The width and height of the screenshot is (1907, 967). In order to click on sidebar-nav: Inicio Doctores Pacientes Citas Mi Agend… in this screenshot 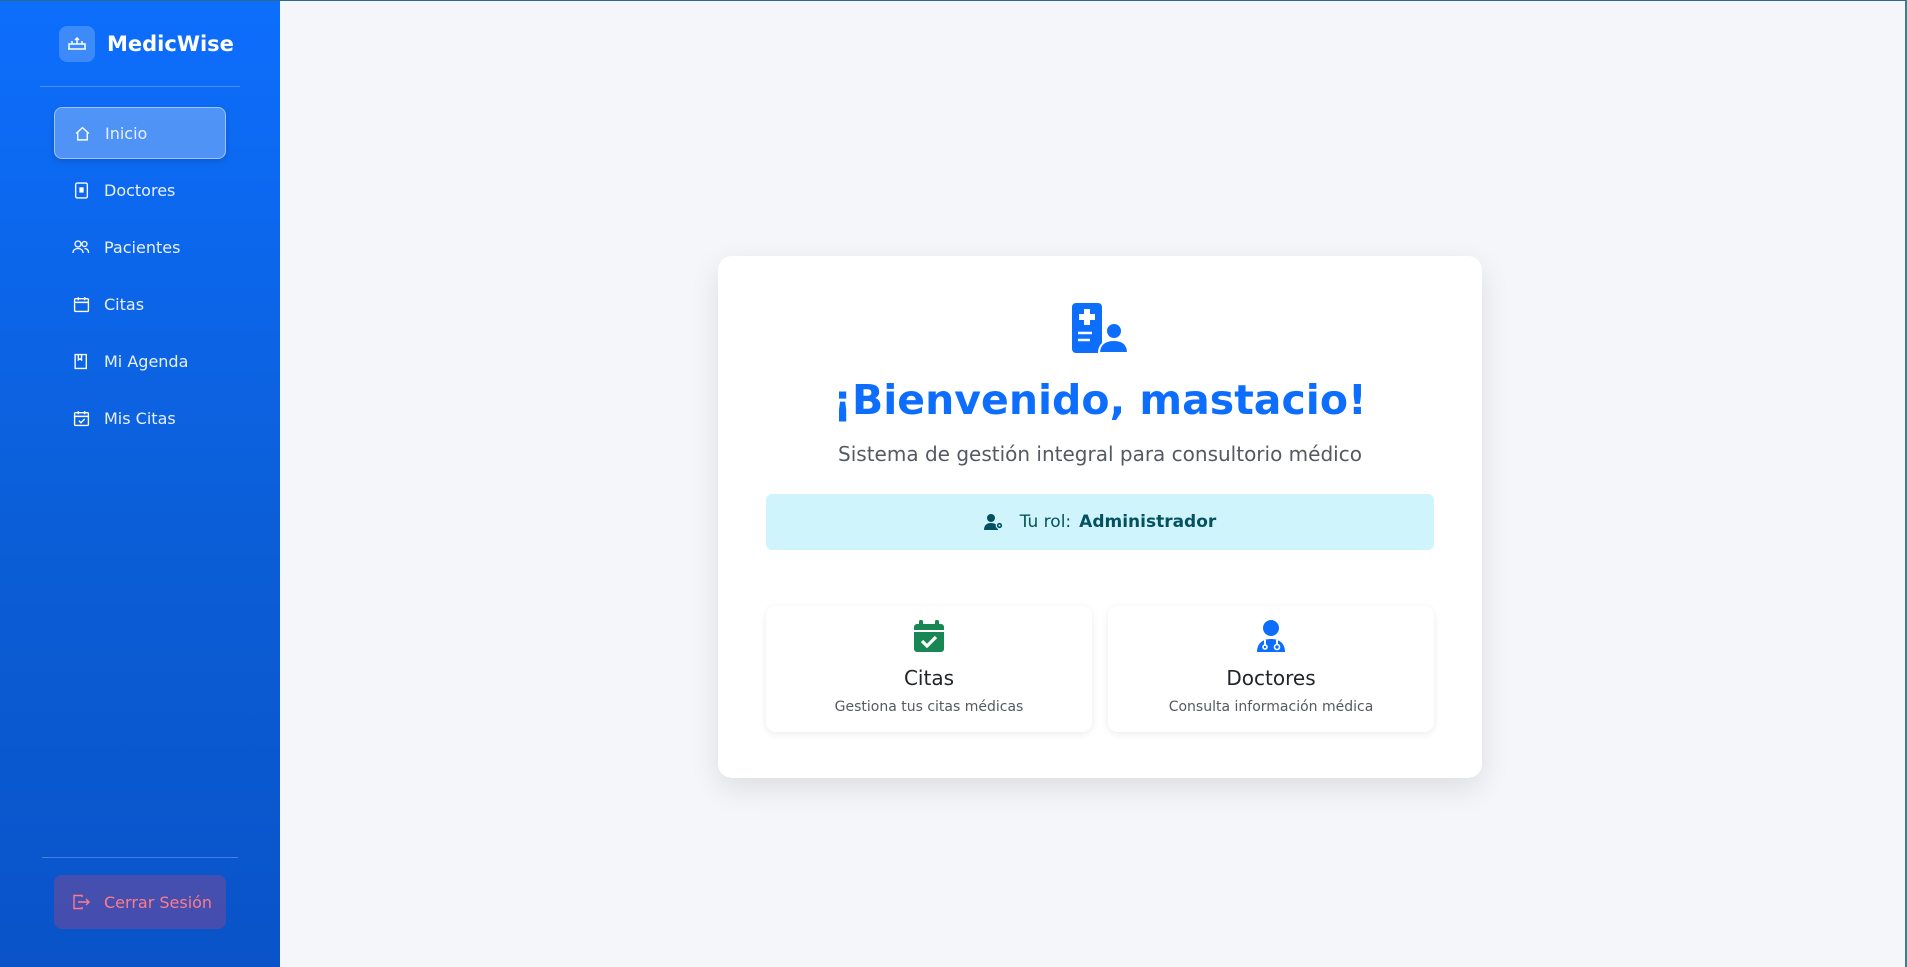, I will do `click(140, 278)`.